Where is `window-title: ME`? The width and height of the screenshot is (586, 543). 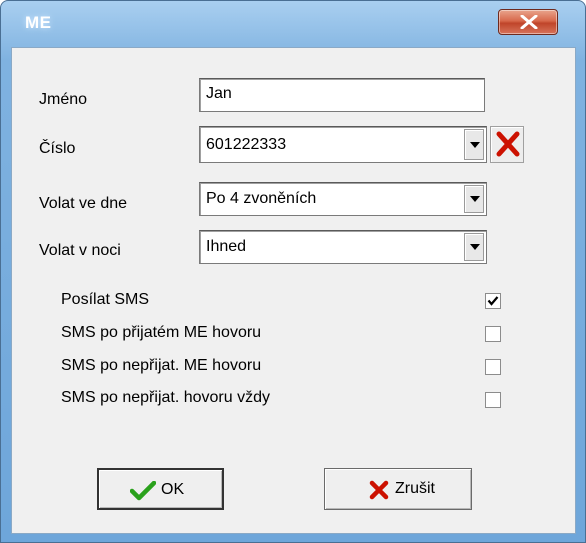 window-title: ME is located at coordinates (38, 22).